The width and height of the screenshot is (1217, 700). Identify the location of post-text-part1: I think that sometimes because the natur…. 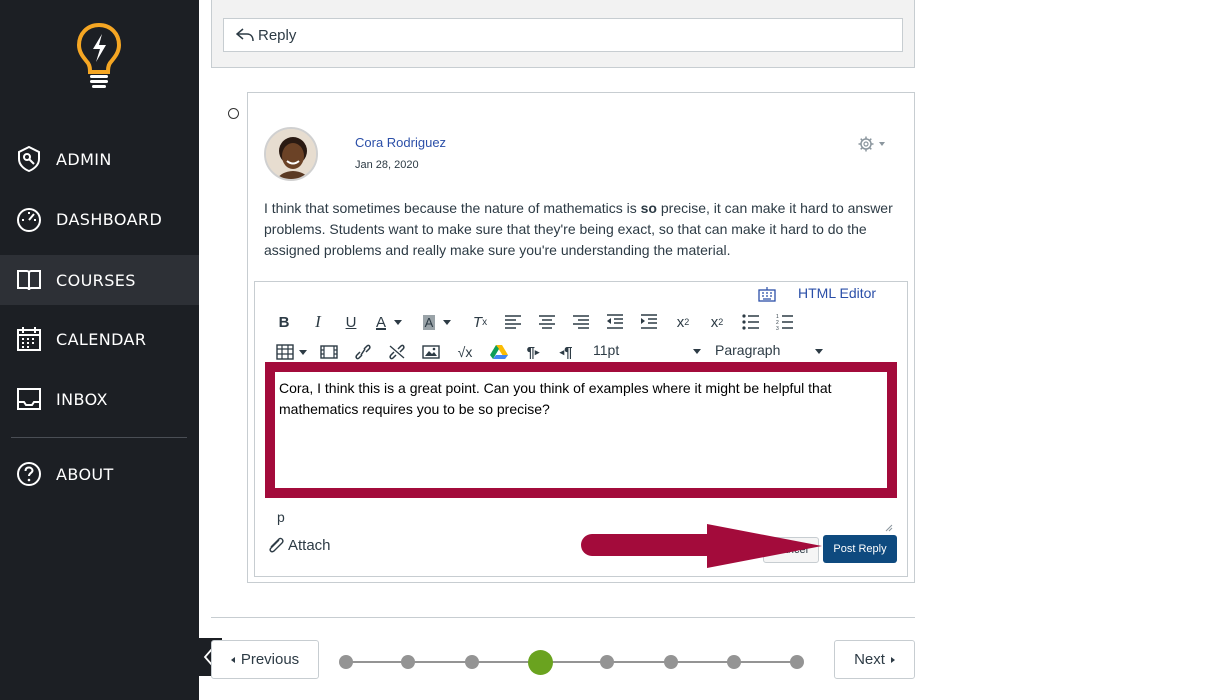
(452, 208).